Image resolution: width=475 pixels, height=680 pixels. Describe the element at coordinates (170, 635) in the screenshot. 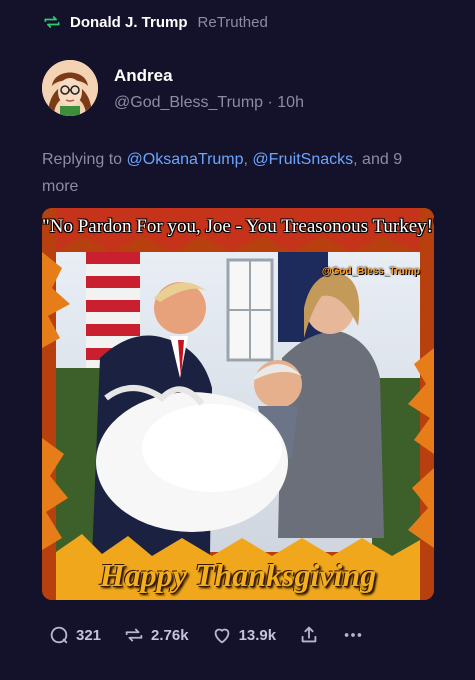

I see `retruth-count: 2.76k` at that location.